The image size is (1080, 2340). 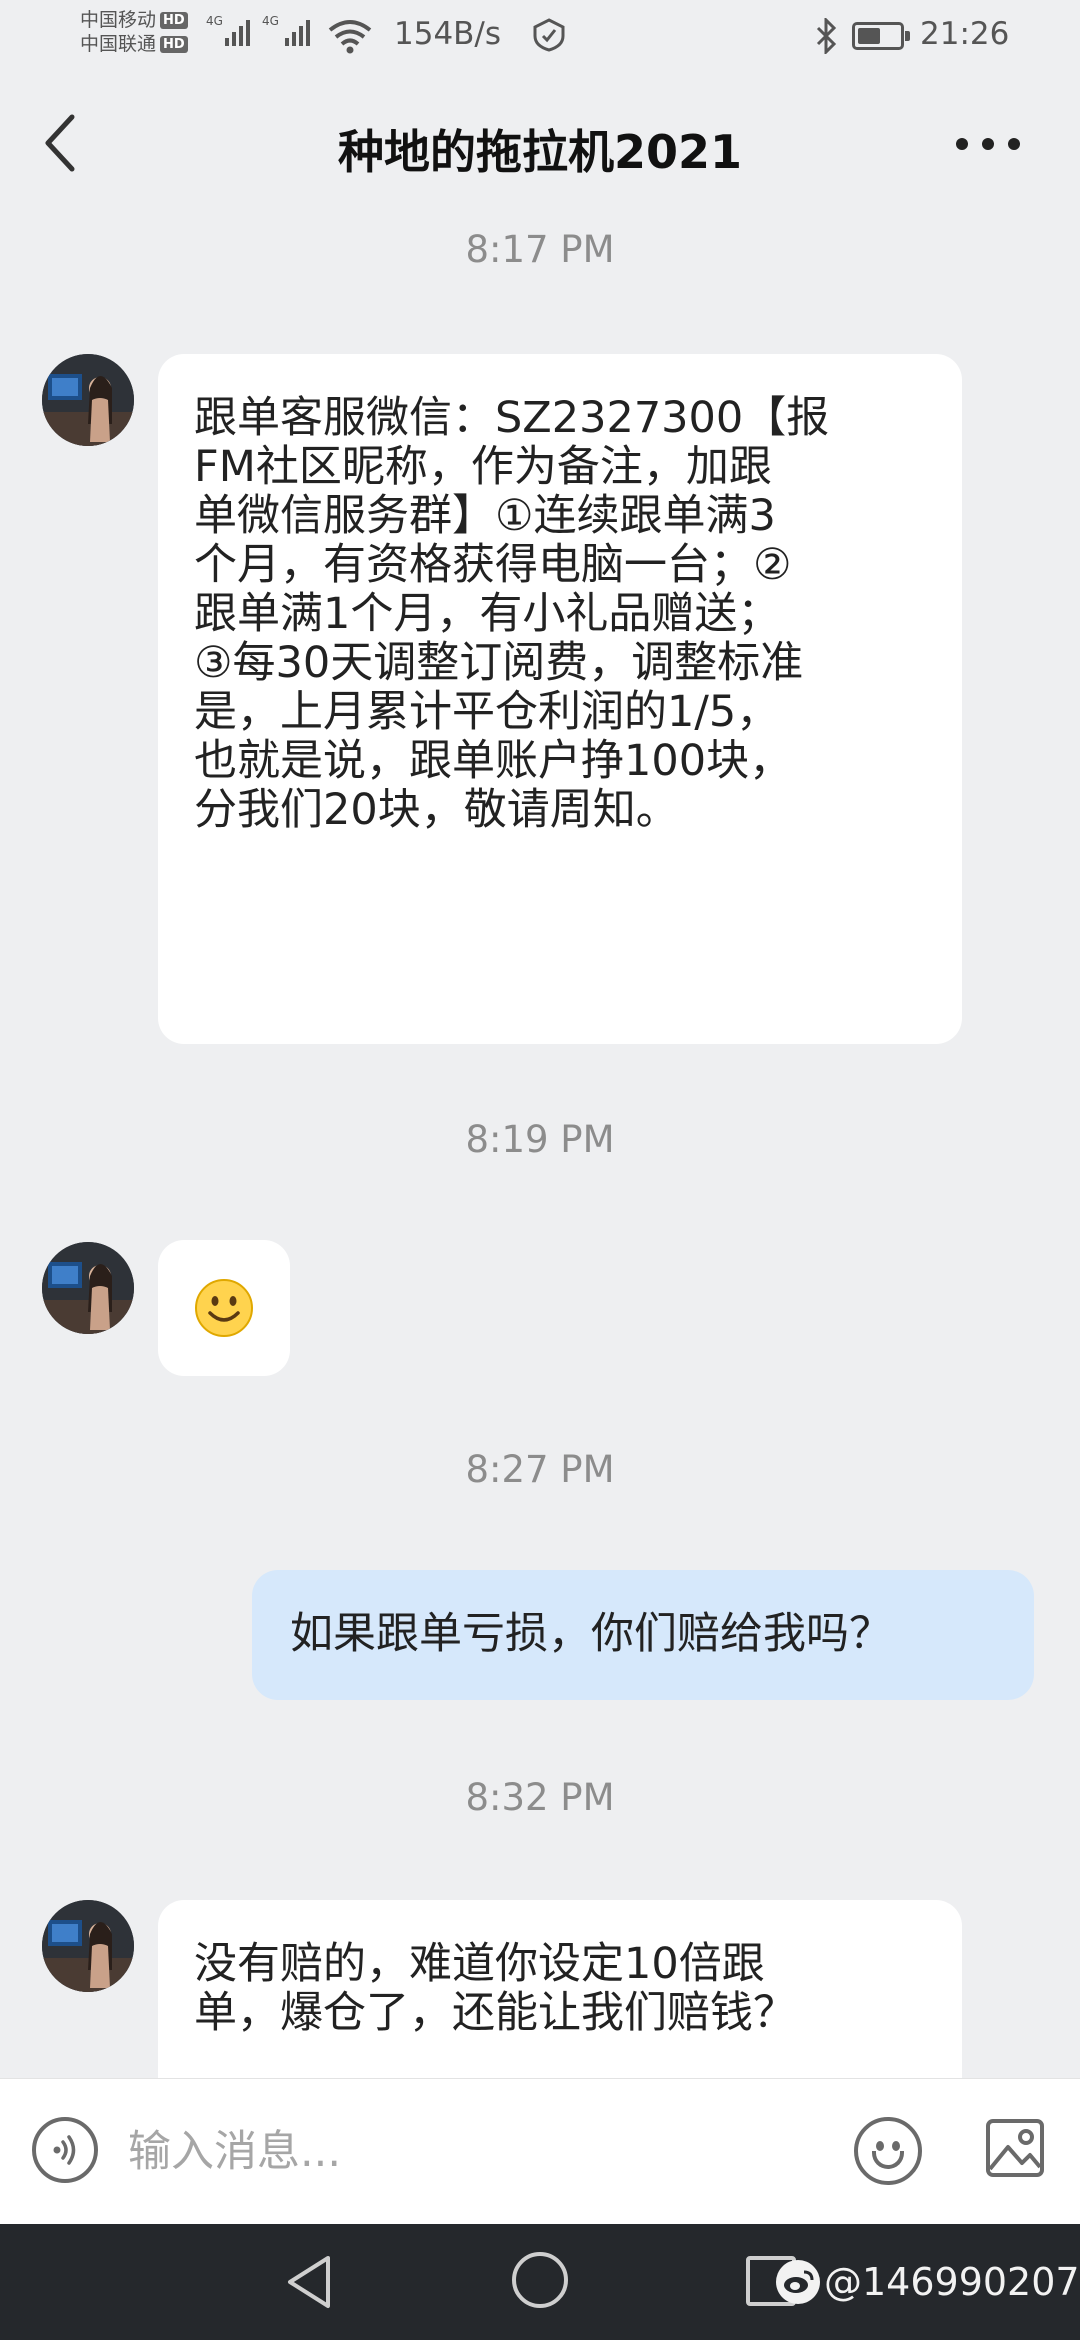 I want to click on carrier-info: 中国移动 HD 中国联通 HD, so click(x=134, y=32).